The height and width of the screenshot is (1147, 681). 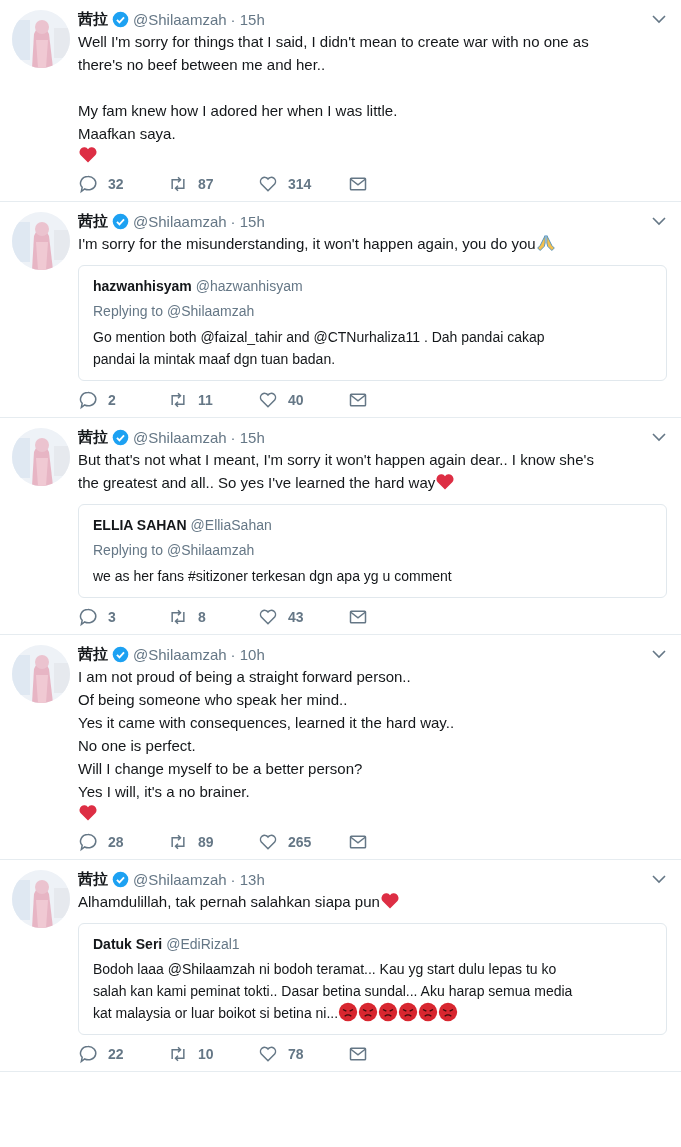 I want to click on quoted-user-handle: @ElliaSahan, so click(x=231, y=525).